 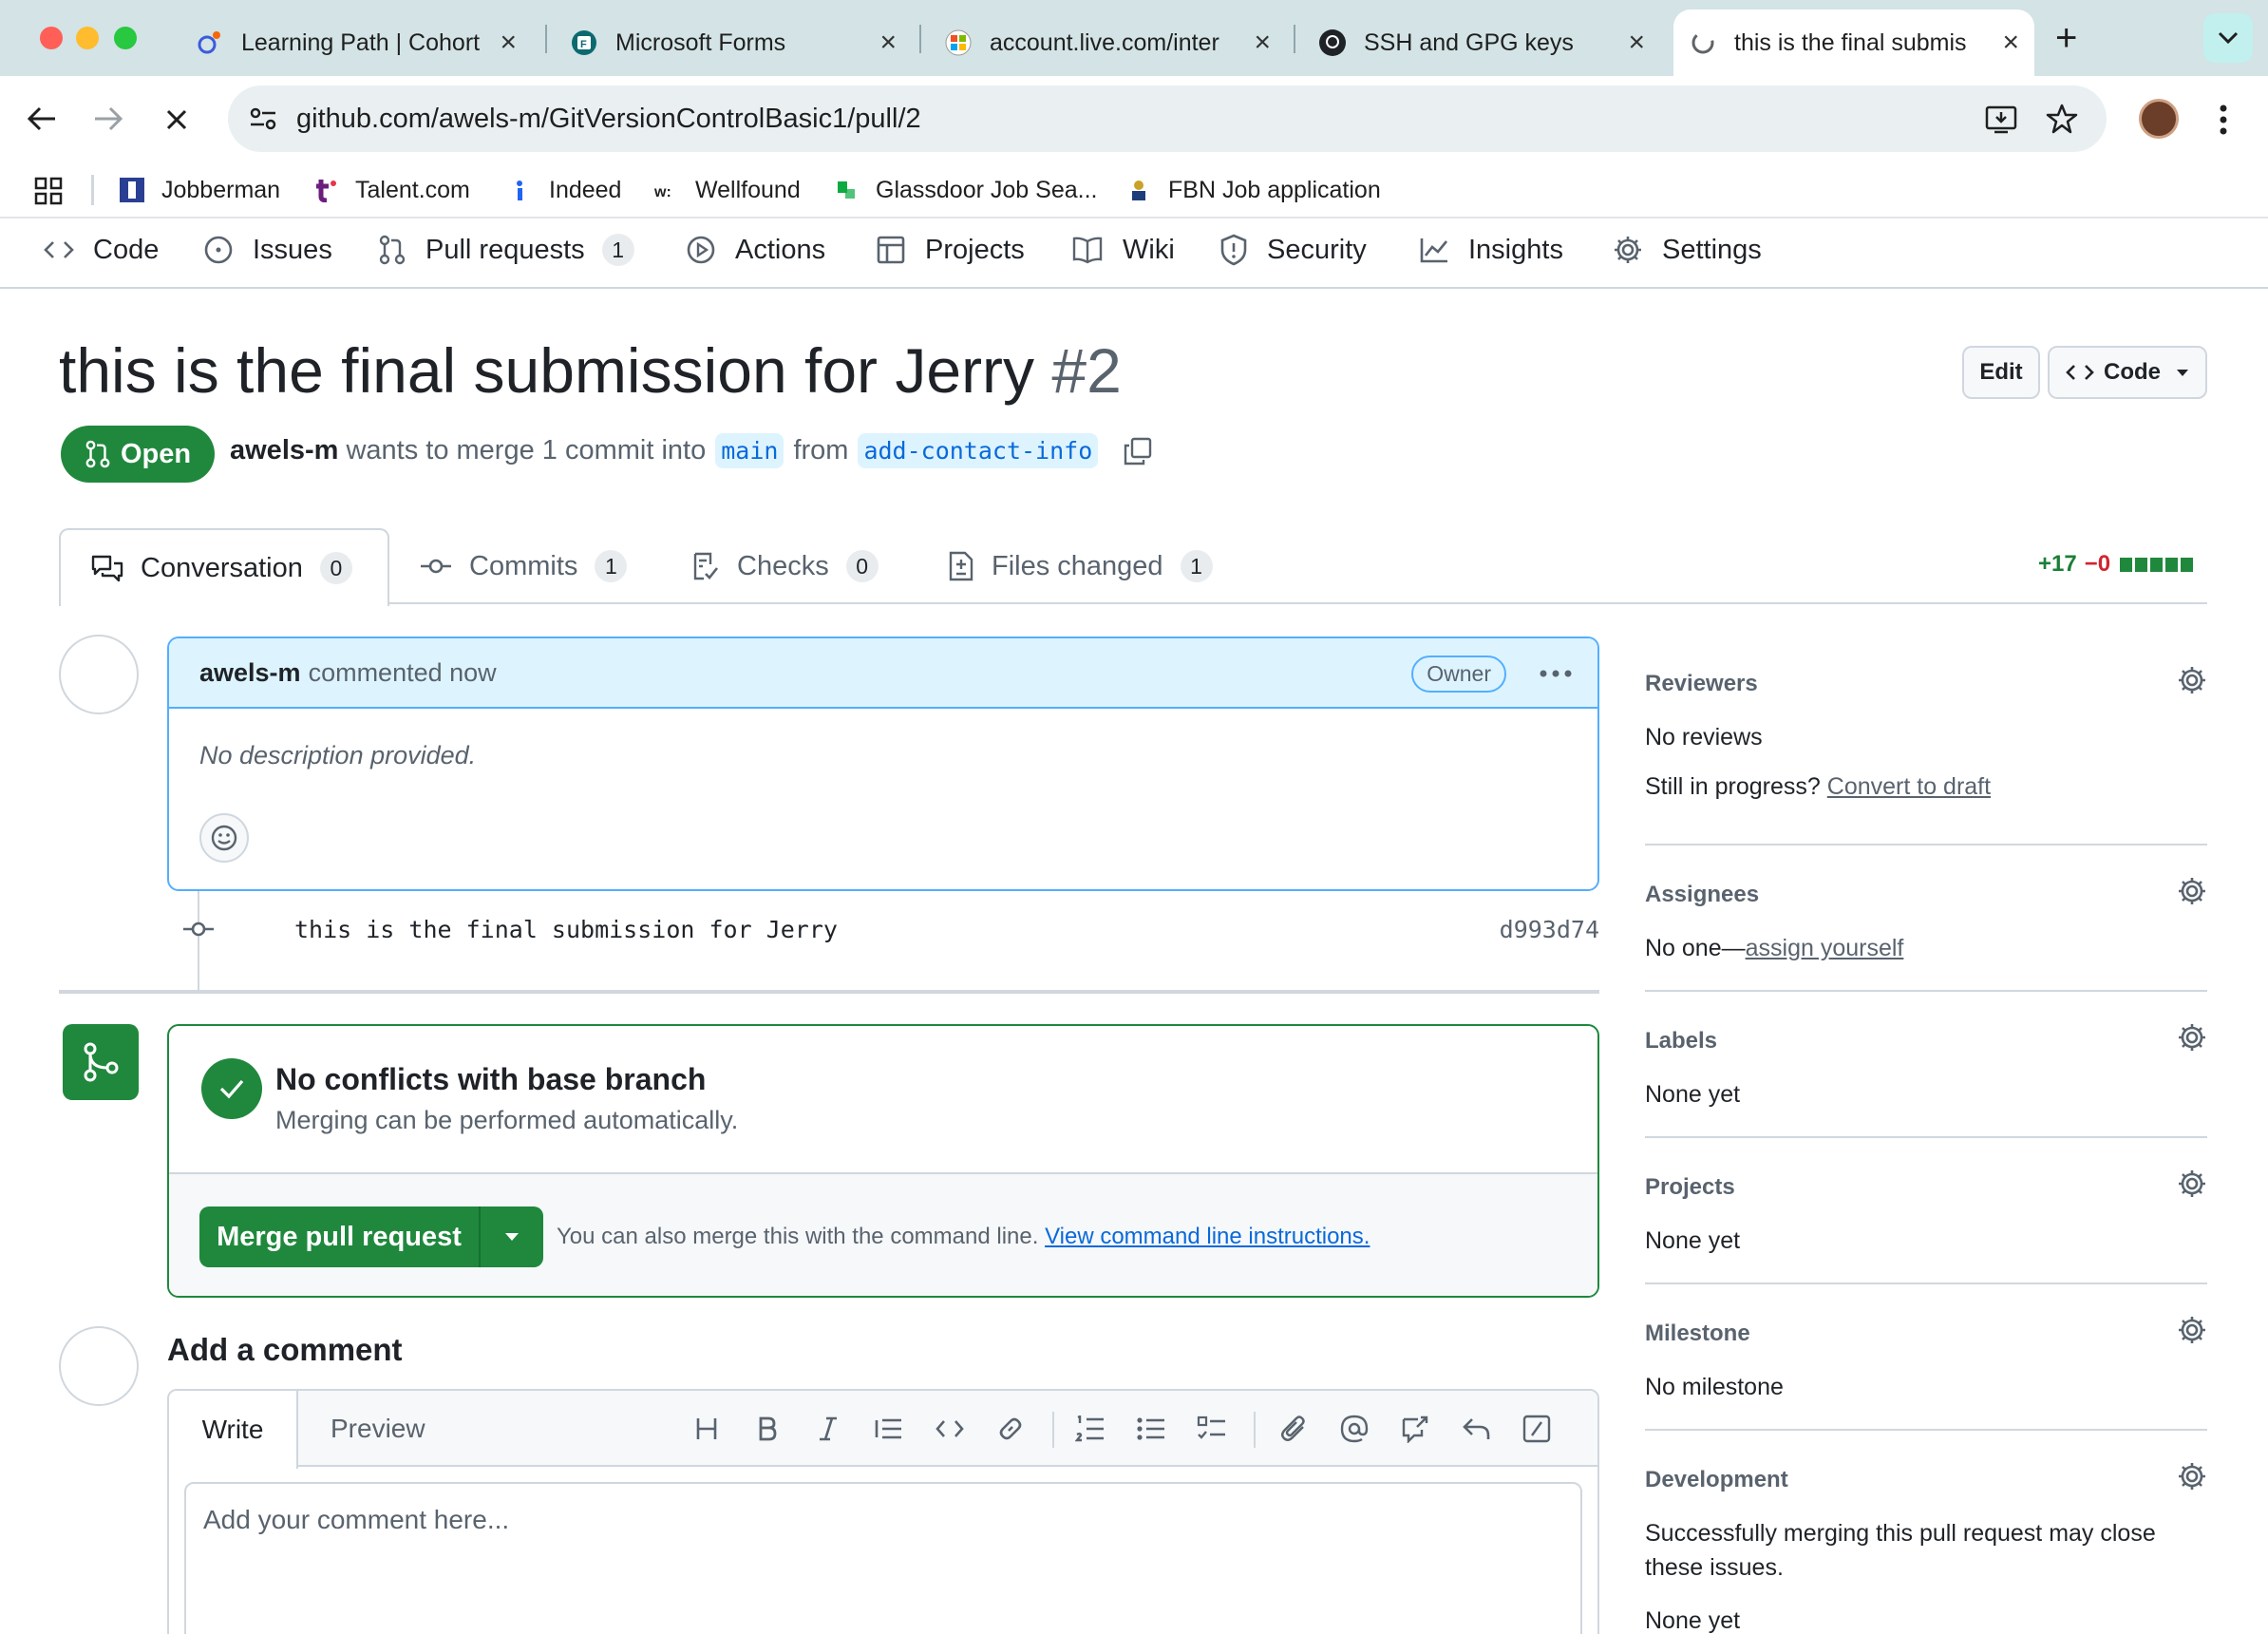 I want to click on repo-nav-settings: Settings, so click(x=1688, y=250).